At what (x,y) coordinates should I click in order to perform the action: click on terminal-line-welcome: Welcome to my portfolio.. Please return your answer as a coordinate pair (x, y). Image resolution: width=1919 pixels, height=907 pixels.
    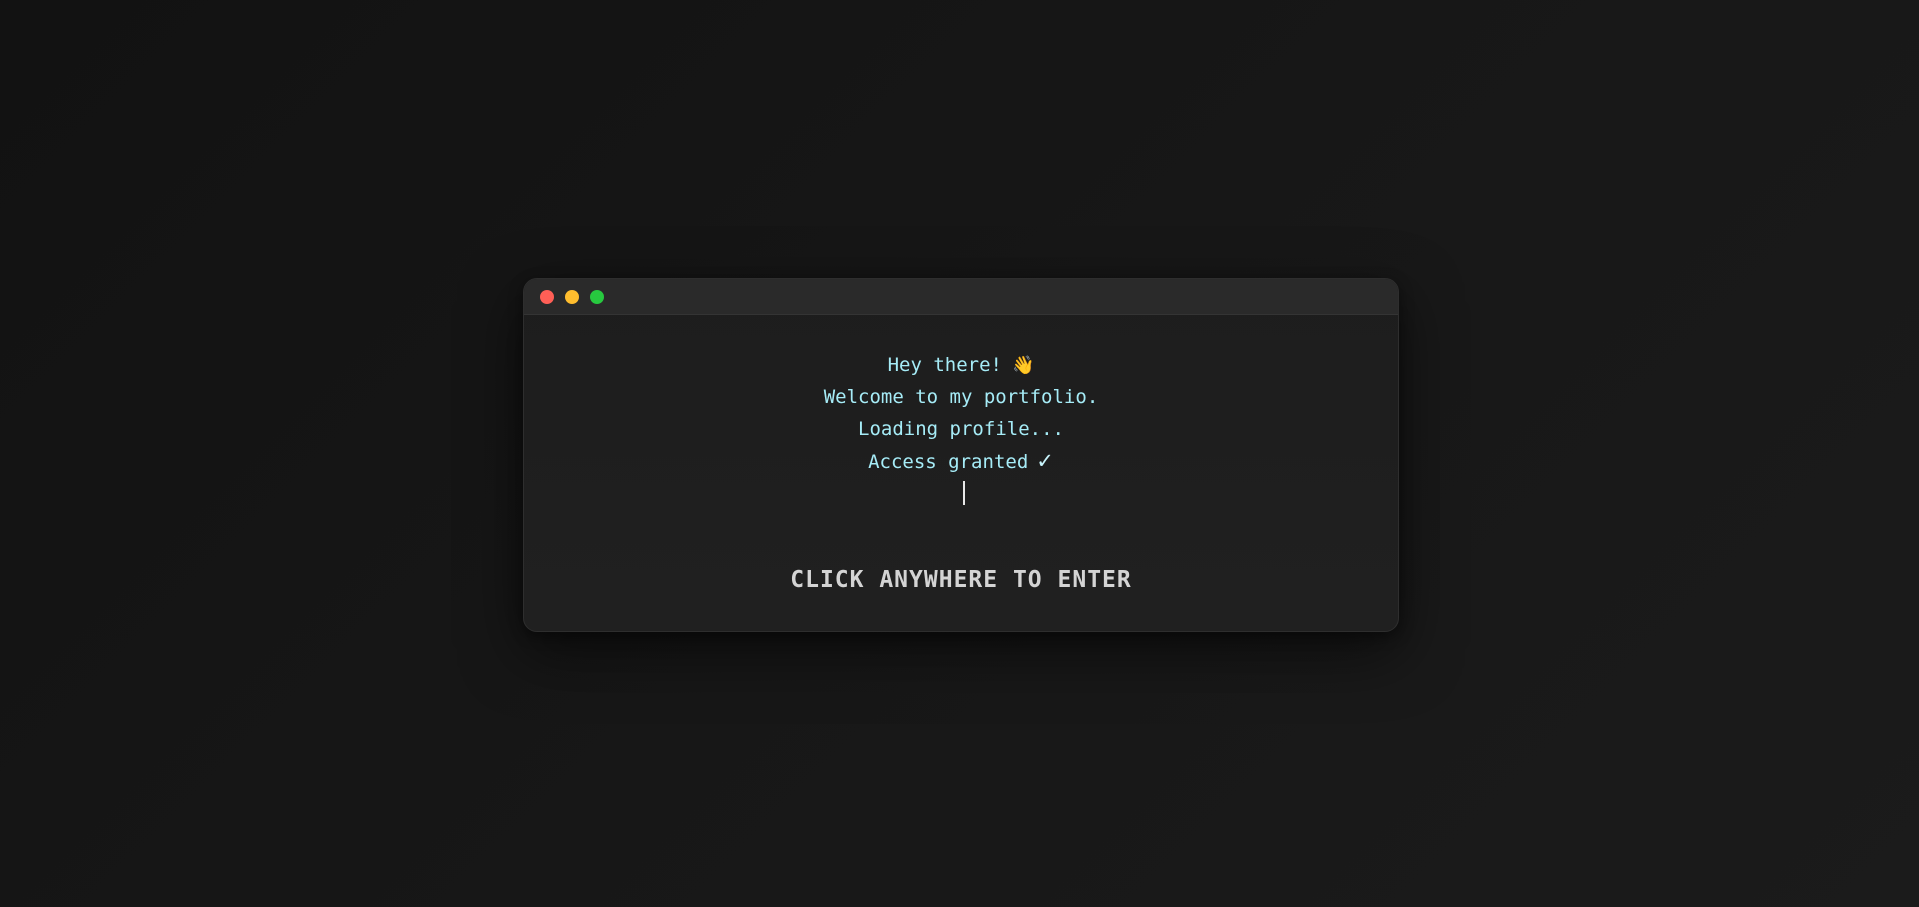
    Looking at the image, I should click on (961, 397).